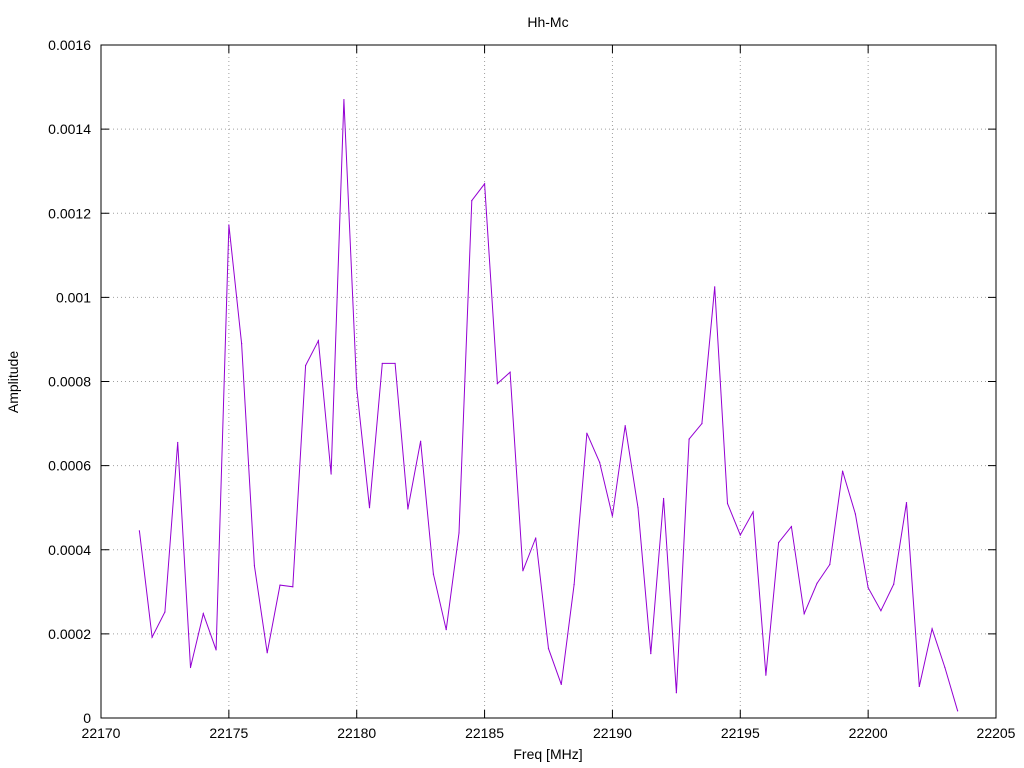 Image resolution: width=1024 pixels, height=768 pixels. Describe the element at coordinates (996, 733) in the screenshot. I see `x-tick-label: 22205` at that location.